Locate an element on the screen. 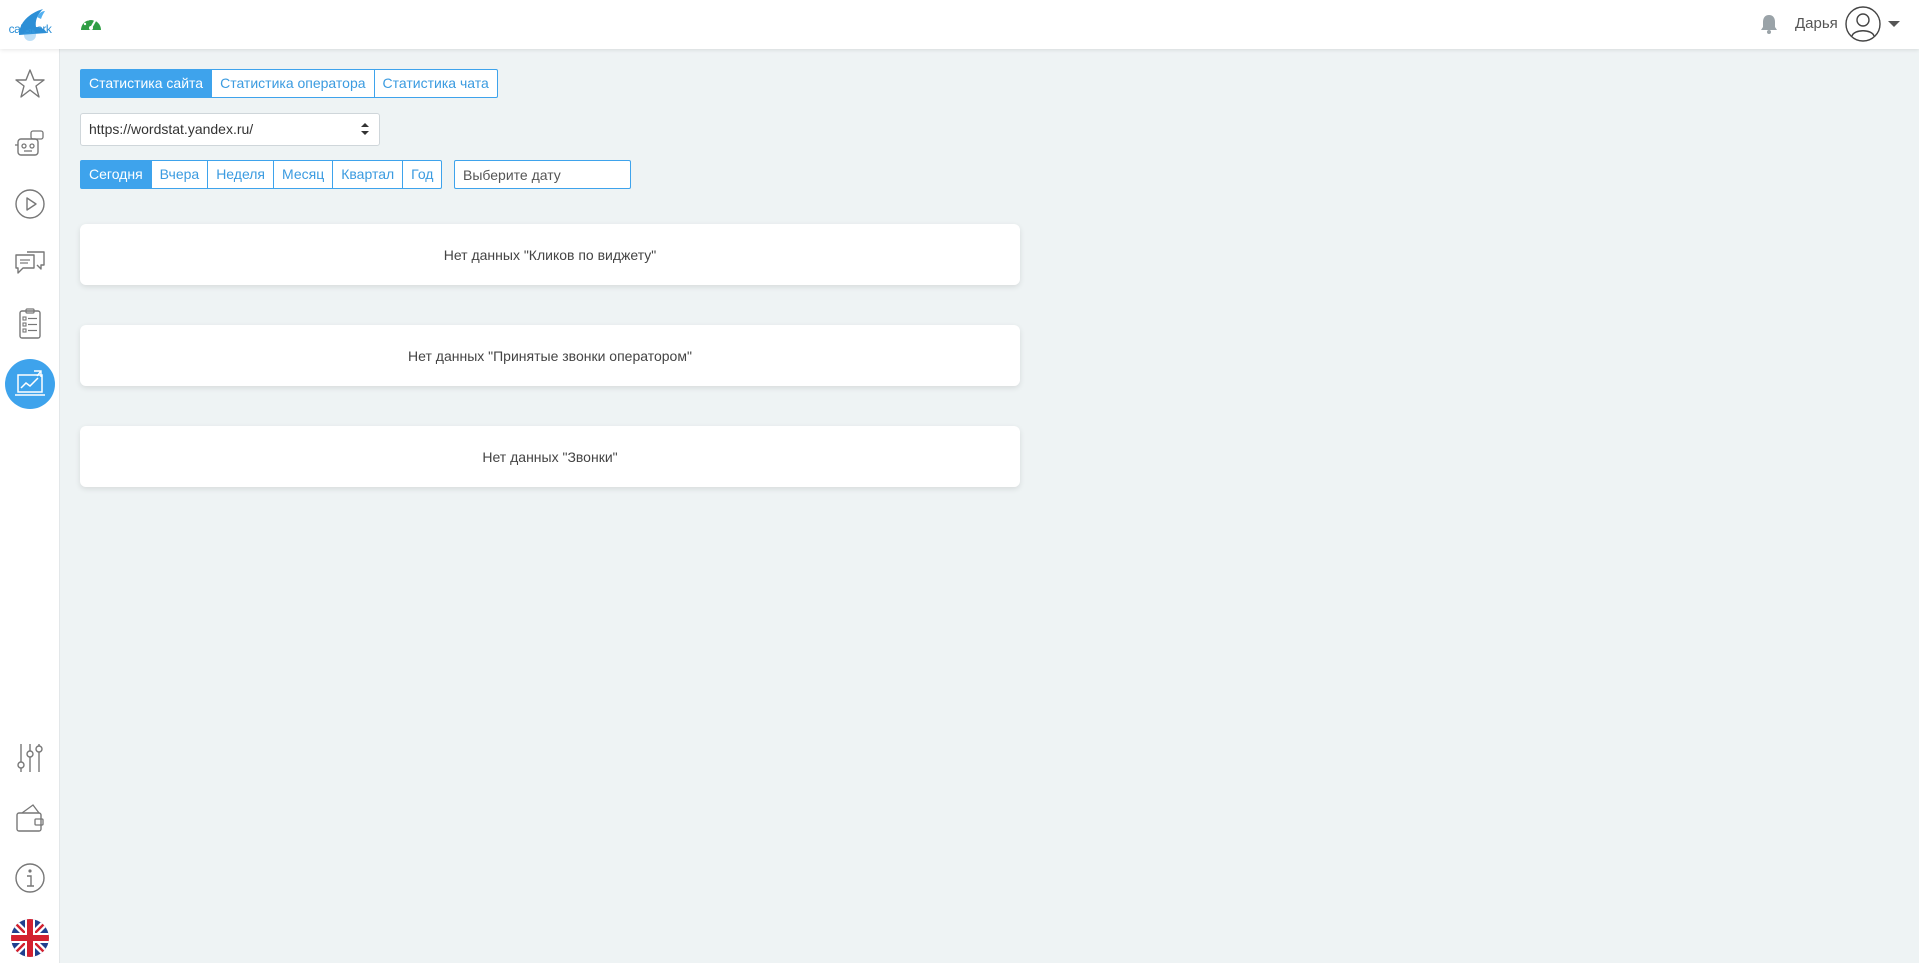 This screenshot has height=963, width=1919. speedometer-icon is located at coordinates (91, 23).